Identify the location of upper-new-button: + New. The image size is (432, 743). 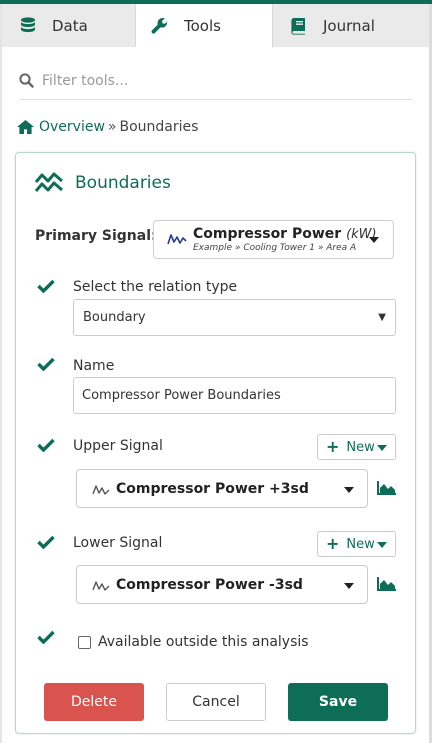
(356, 447).